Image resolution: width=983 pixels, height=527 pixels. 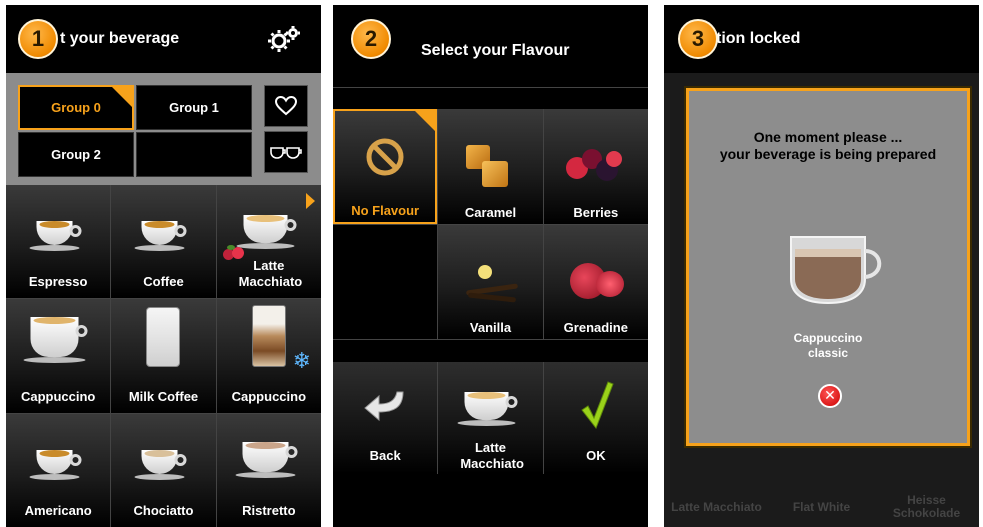 I want to click on dimmed-label: Heisse Schokolade, so click(x=926, y=506).